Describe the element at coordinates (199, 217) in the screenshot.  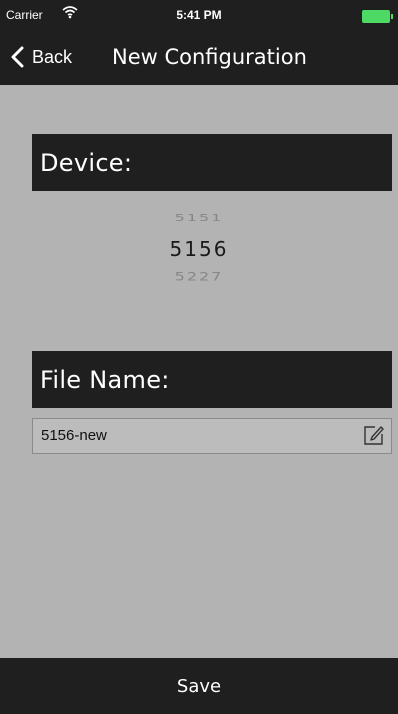
I see `picker-option-previous: 5151` at that location.